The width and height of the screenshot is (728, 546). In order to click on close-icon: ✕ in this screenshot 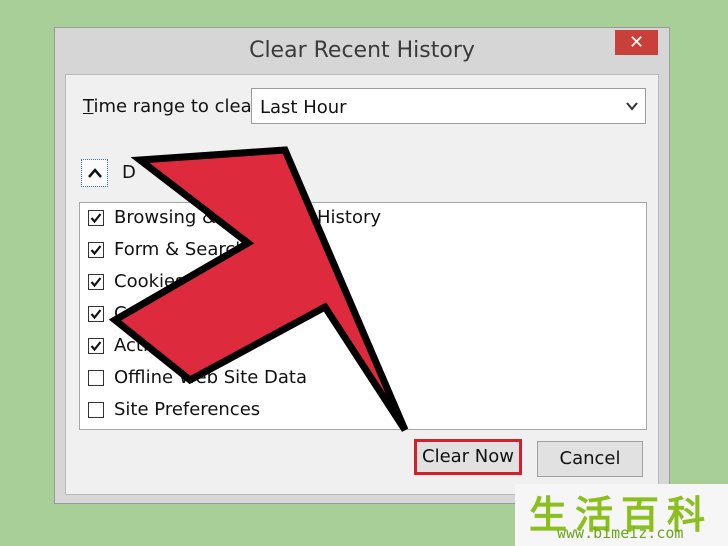, I will do `click(636, 42)`.